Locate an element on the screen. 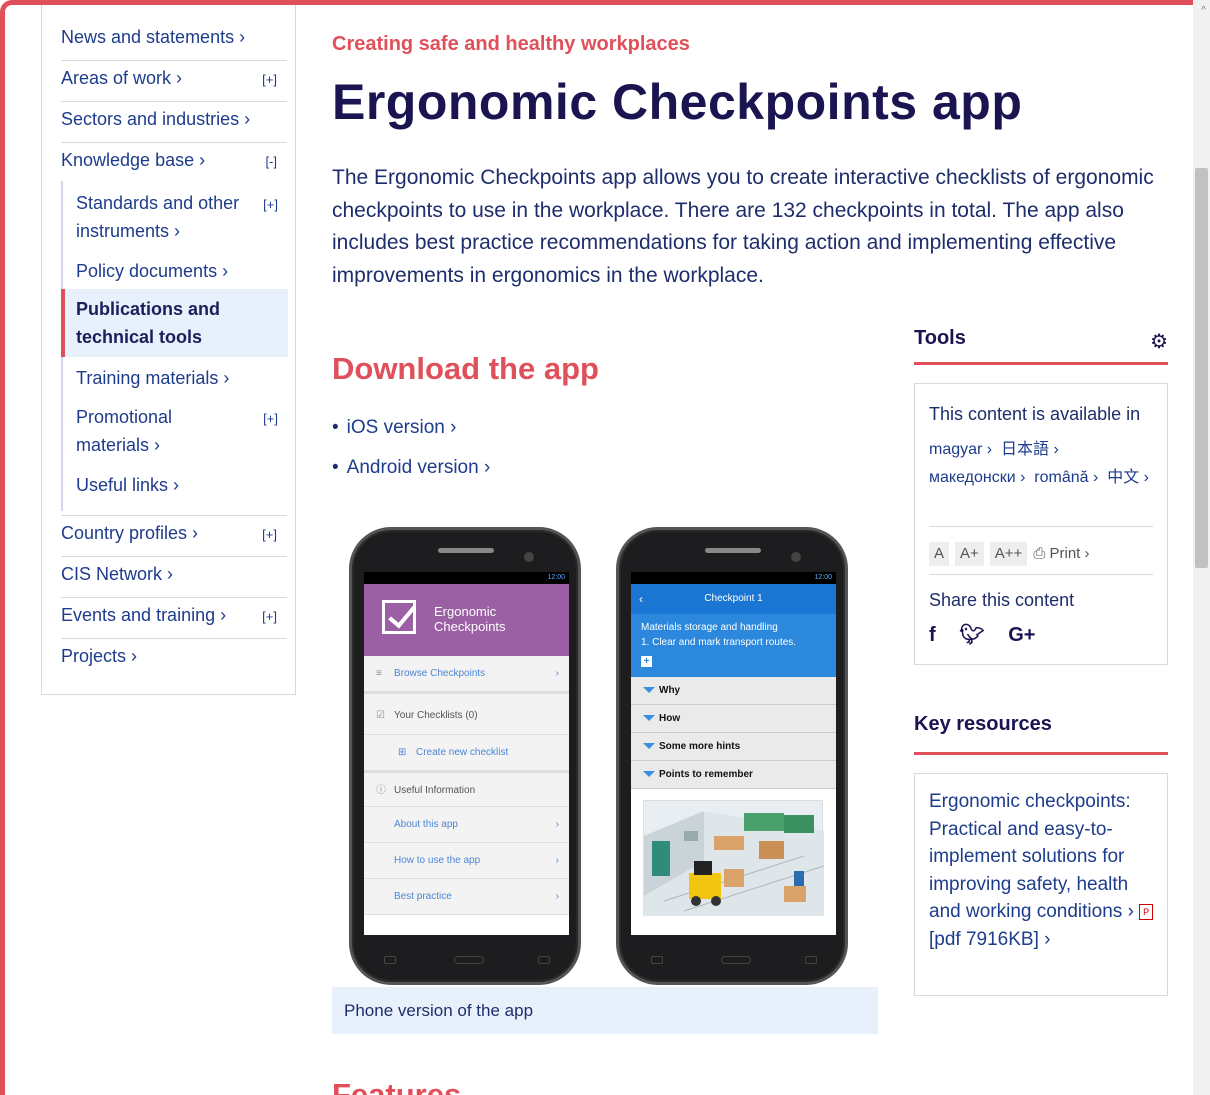 This screenshot has height=1095, width=1210. checkbox-icon: ☑ is located at coordinates (380, 715).